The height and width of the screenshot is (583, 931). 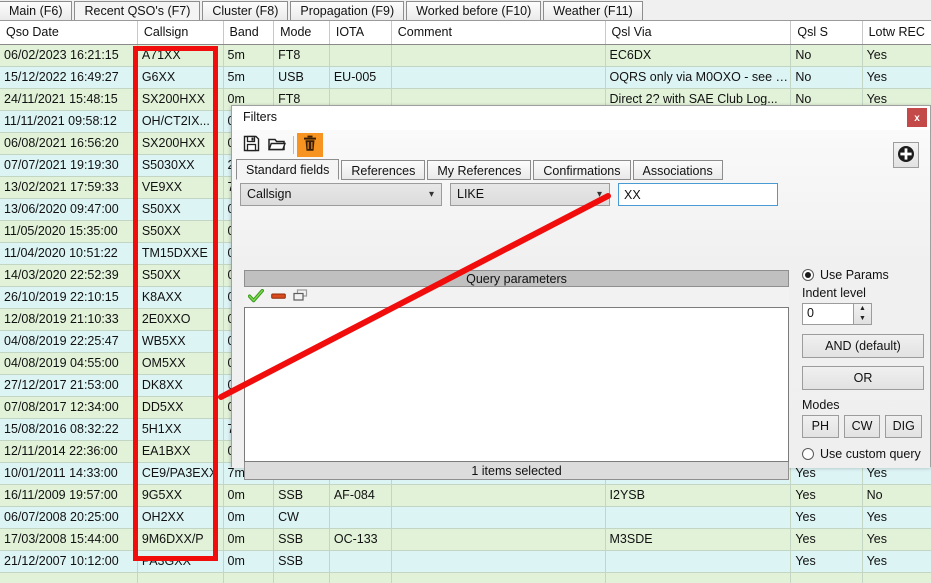 I want to click on remove-minus-icon, so click(x=278, y=297).